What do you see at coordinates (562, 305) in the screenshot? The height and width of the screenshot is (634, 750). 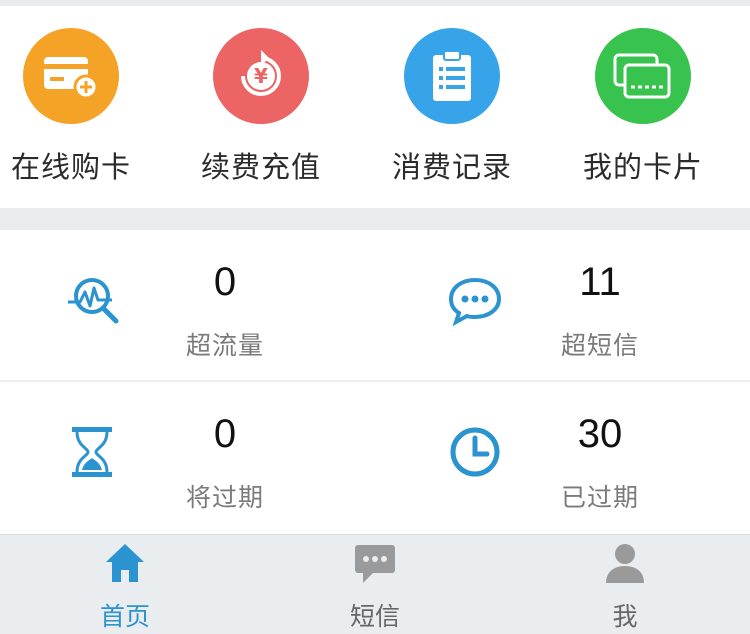 I see `stat-over-sms: 11 超短信` at bounding box center [562, 305].